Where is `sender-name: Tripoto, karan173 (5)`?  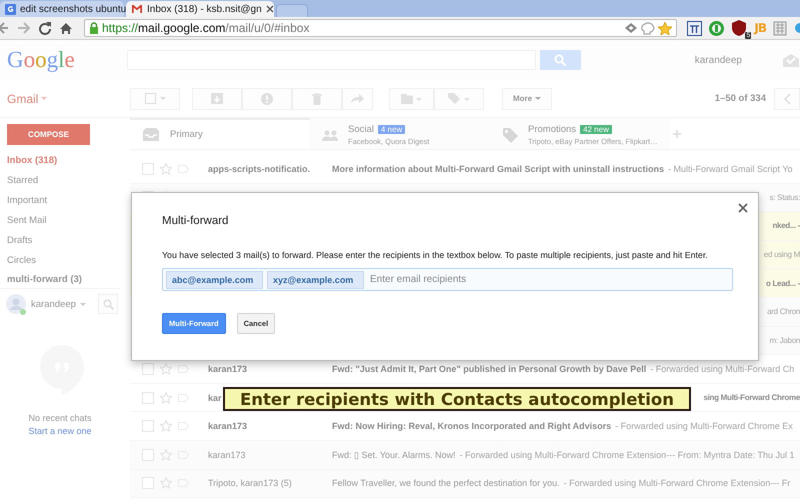 sender-name: Tripoto, karan173 (5) is located at coordinates (250, 483).